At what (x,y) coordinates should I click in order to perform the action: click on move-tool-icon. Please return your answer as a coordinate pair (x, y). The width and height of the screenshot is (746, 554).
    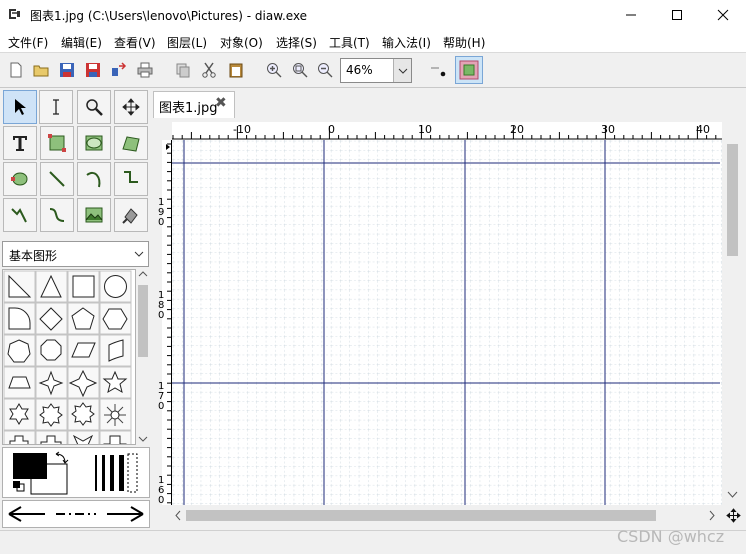
    Looking at the image, I should click on (131, 107).